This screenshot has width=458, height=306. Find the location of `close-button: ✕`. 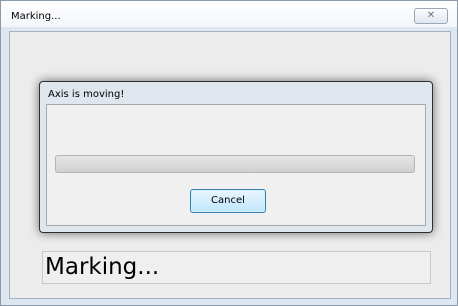

close-button: ✕ is located at coordinates (431, 16).